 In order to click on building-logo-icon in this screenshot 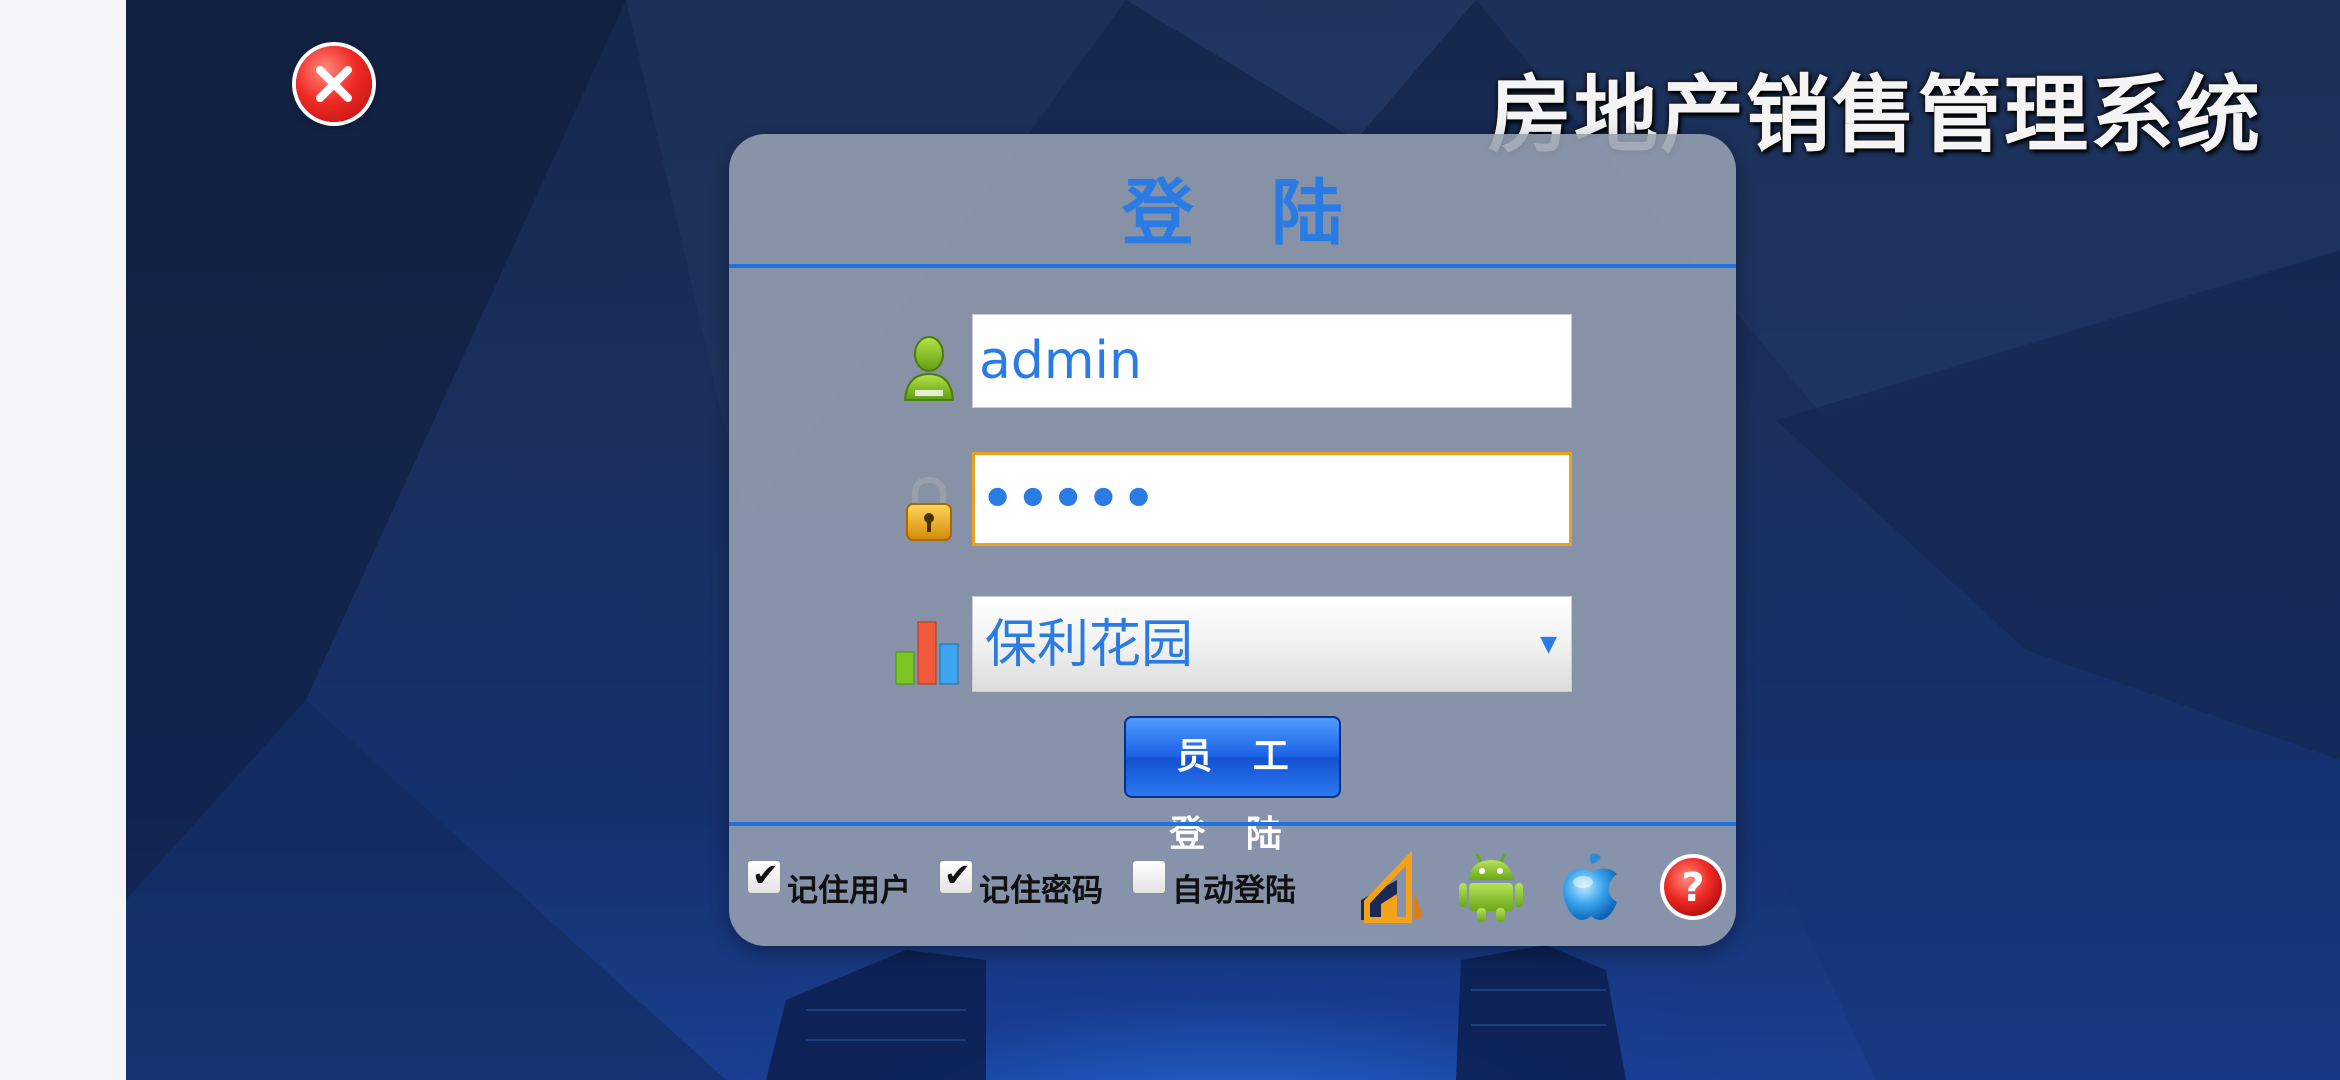, I will do `click(1394, 887)`.